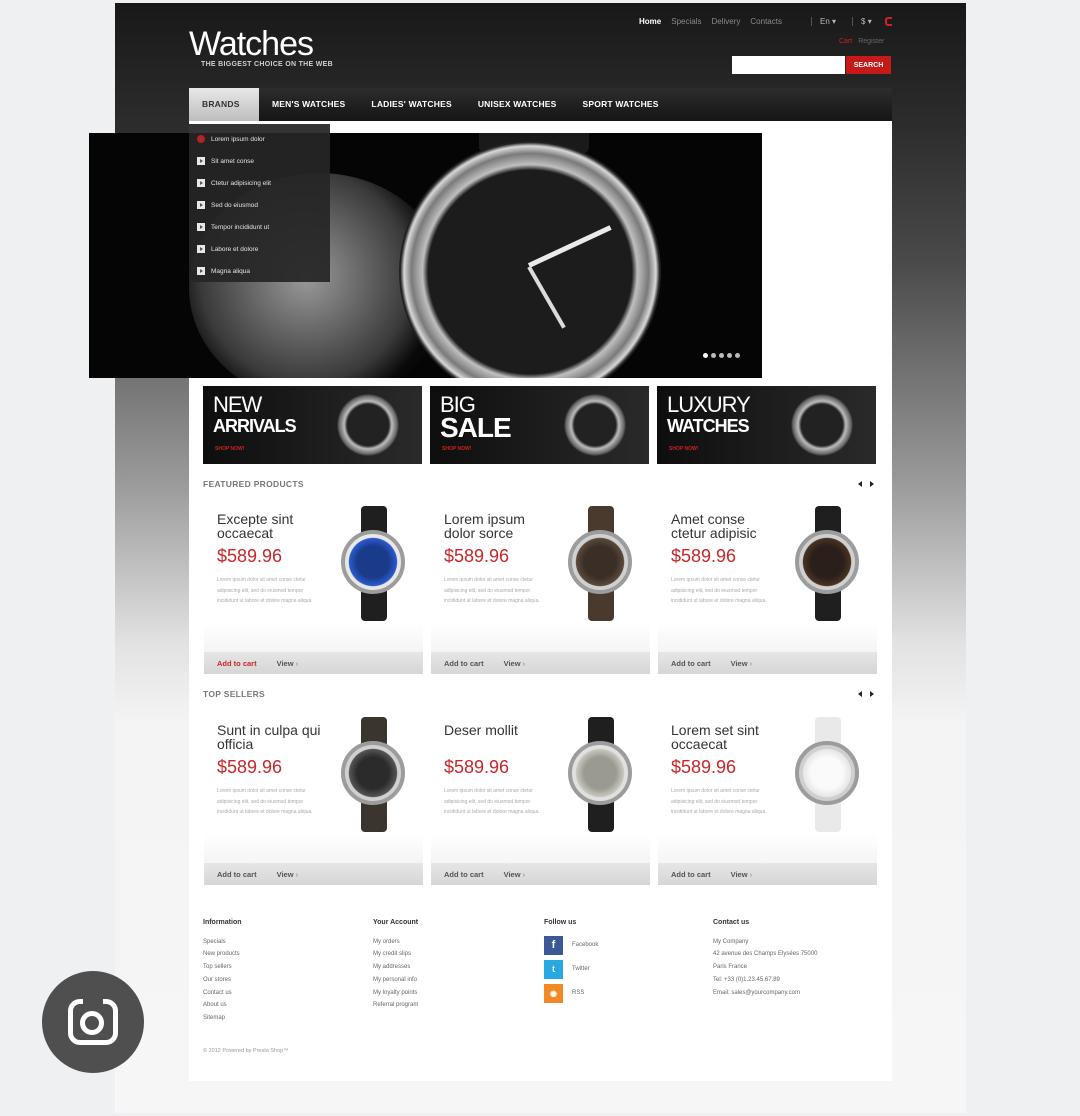 This screenshot has height=1116, width=1080. What do you see at coordinates (823, 21) in the screenshot?
I see `language-select: En ▾` at bounding box center [823, 21].